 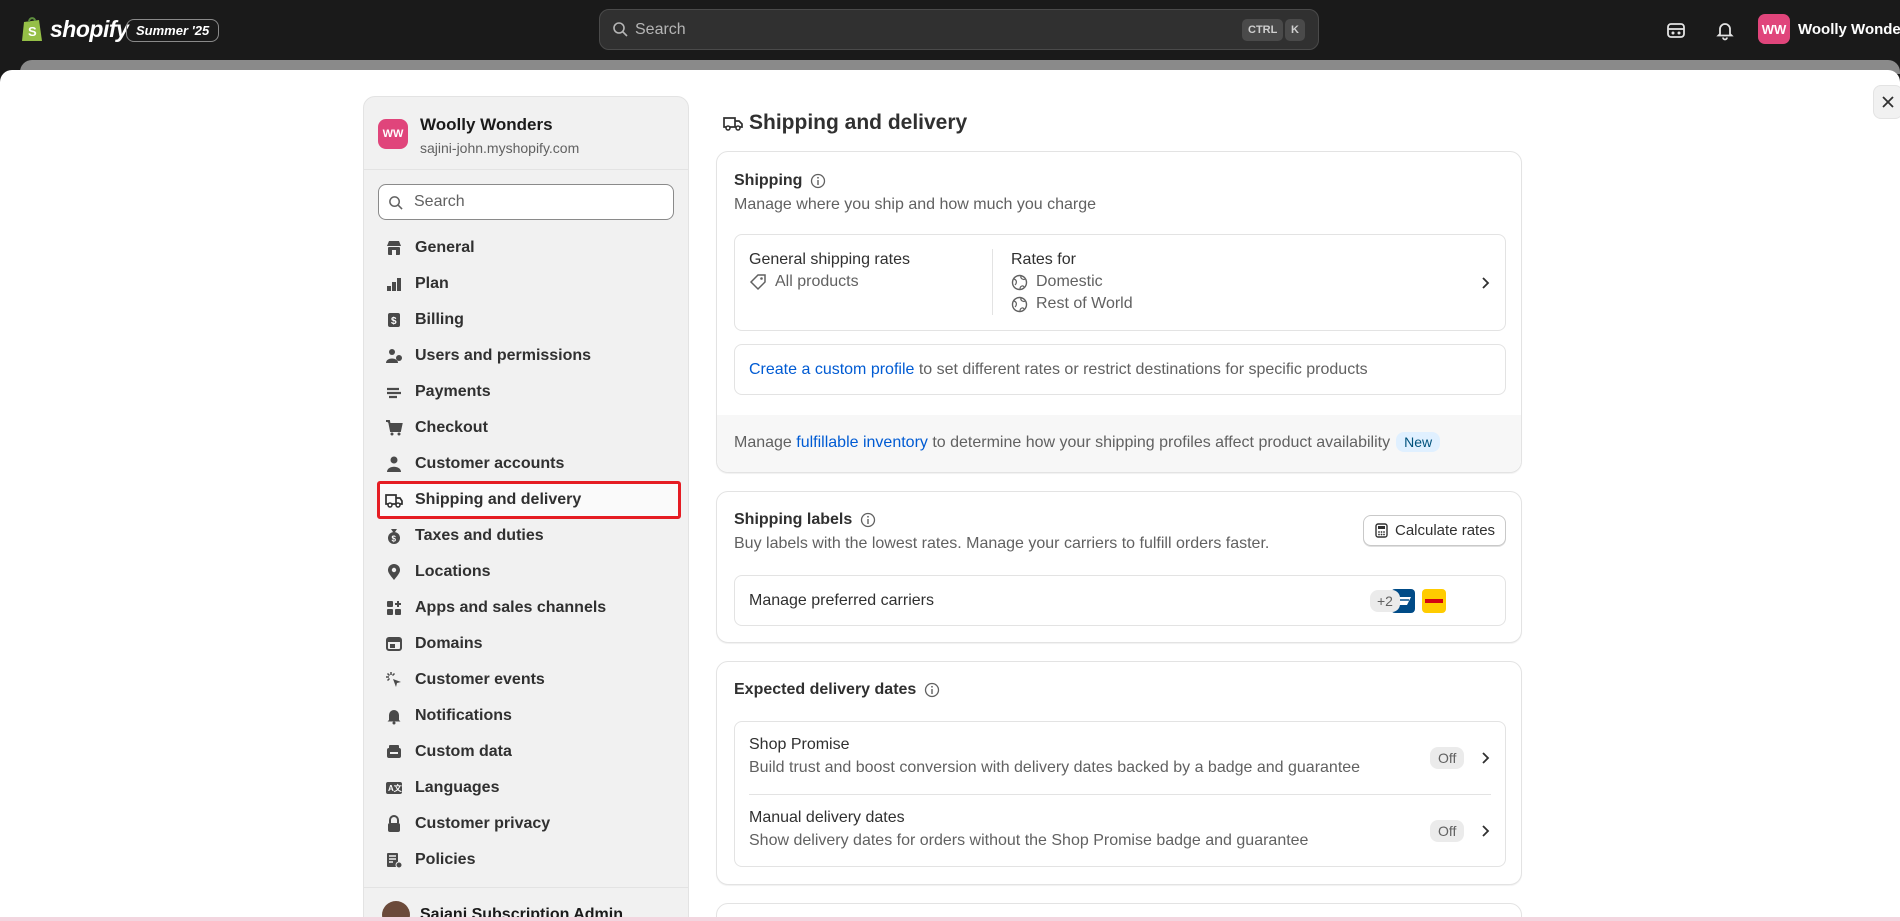 What do you see at coordinates (394, 608) in the screenshot?
I see `apps-icon` at bounding box center [394, 608].